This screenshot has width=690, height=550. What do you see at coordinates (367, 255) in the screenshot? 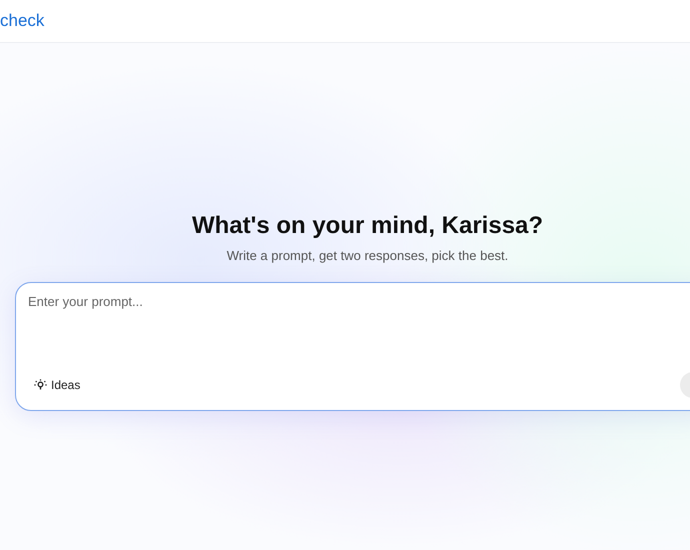
I see `subtitle: Write a prompt, get two responses, pick the best.` at bounding box center [367, 255].